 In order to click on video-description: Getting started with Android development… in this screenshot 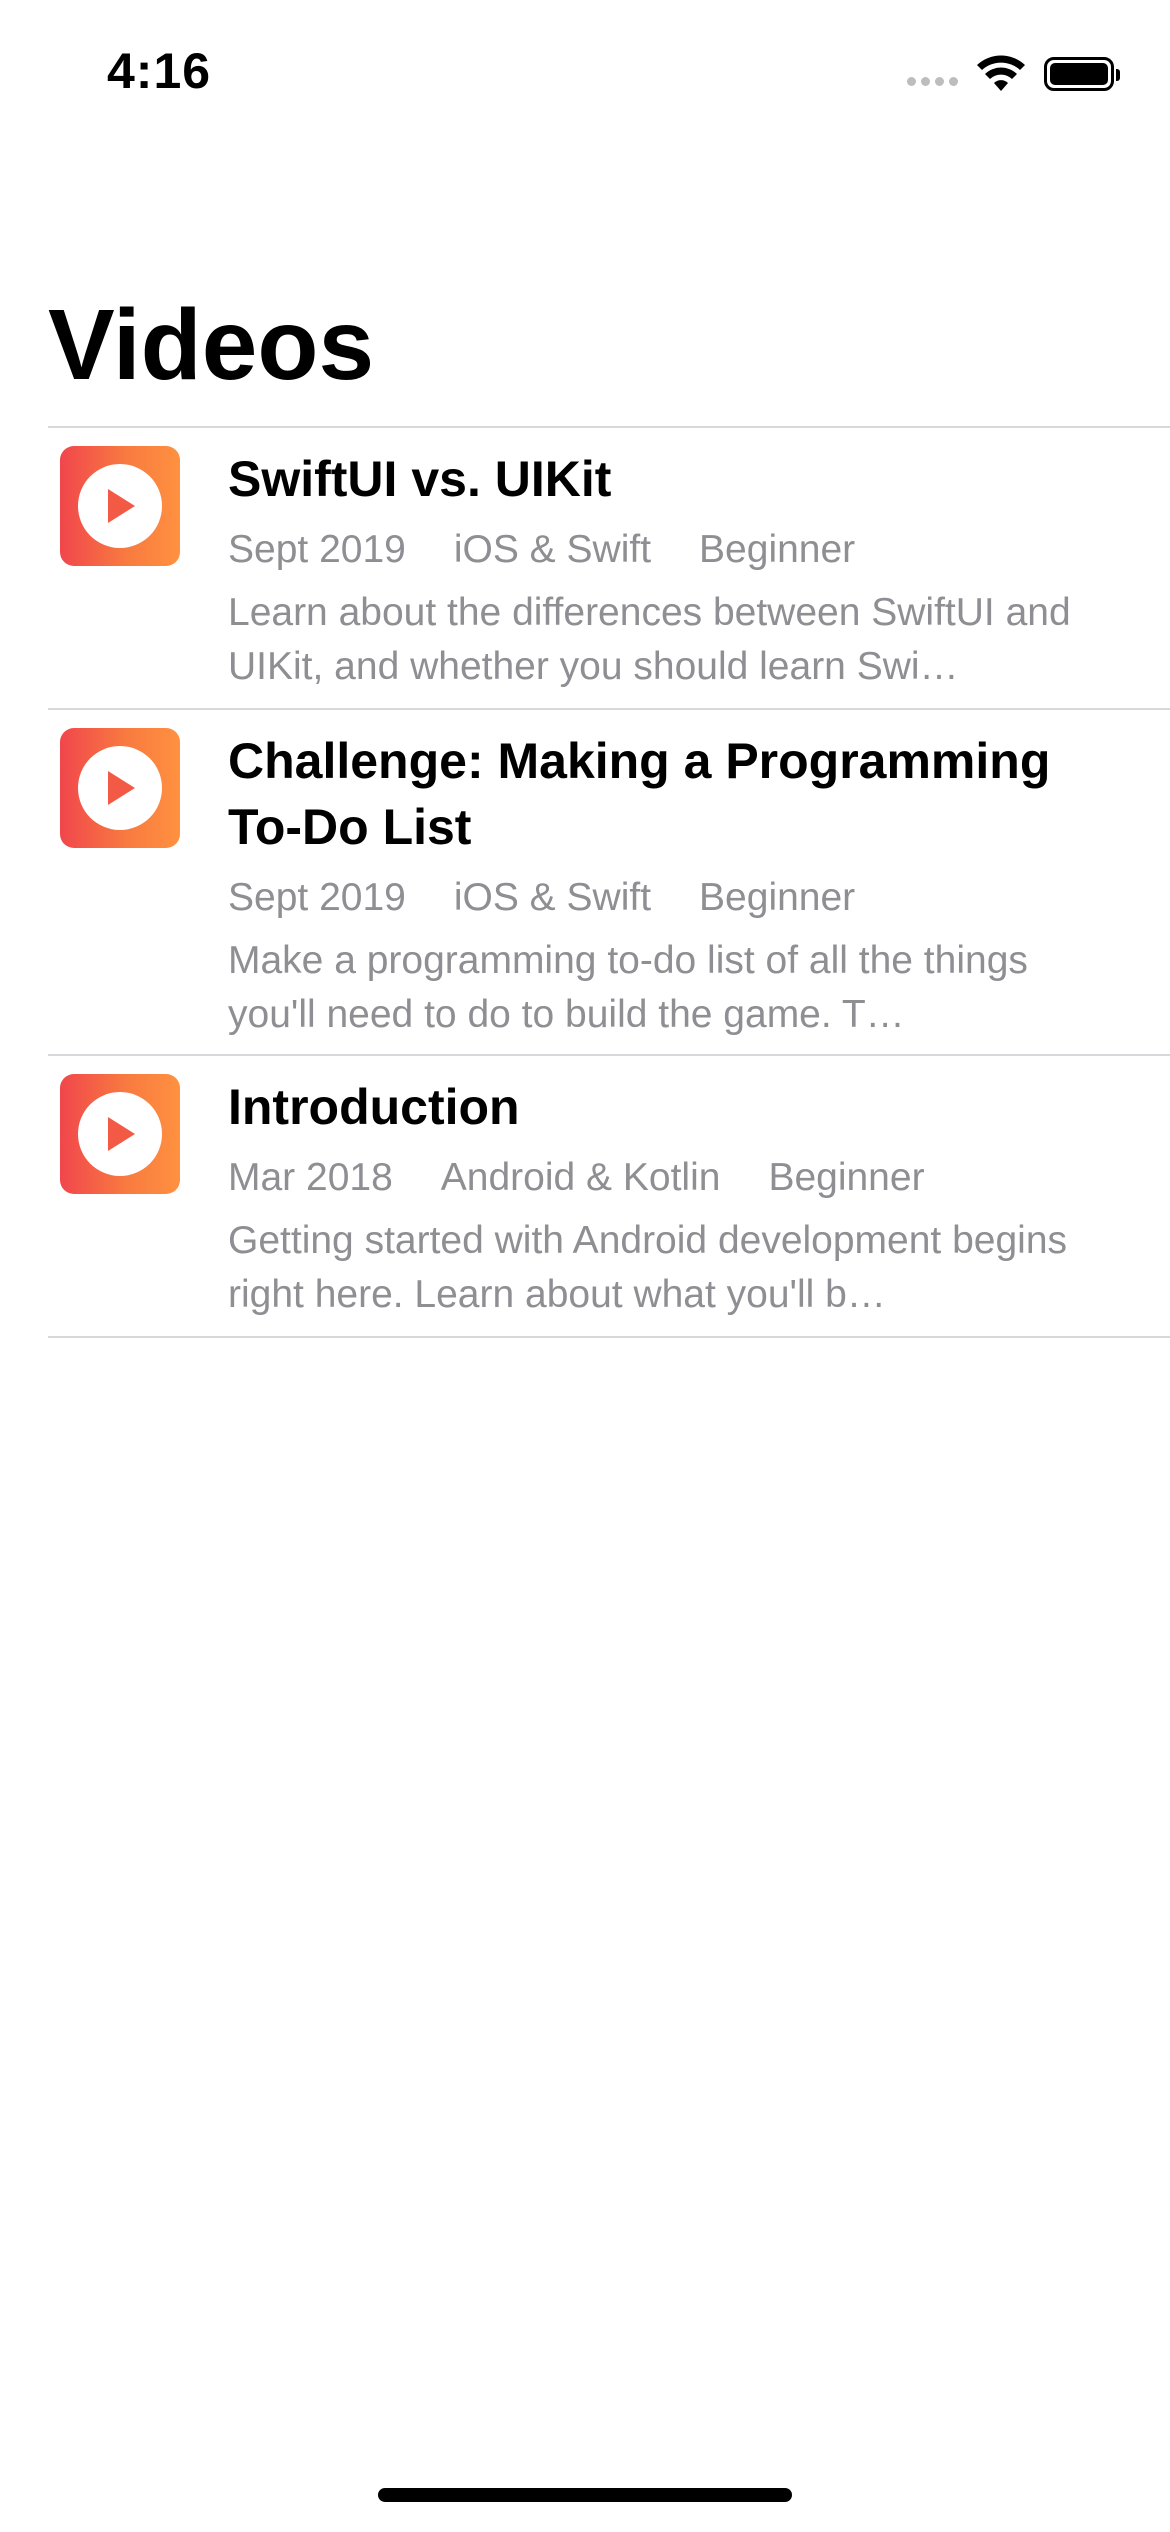, I will do `click(648, 1267)`.